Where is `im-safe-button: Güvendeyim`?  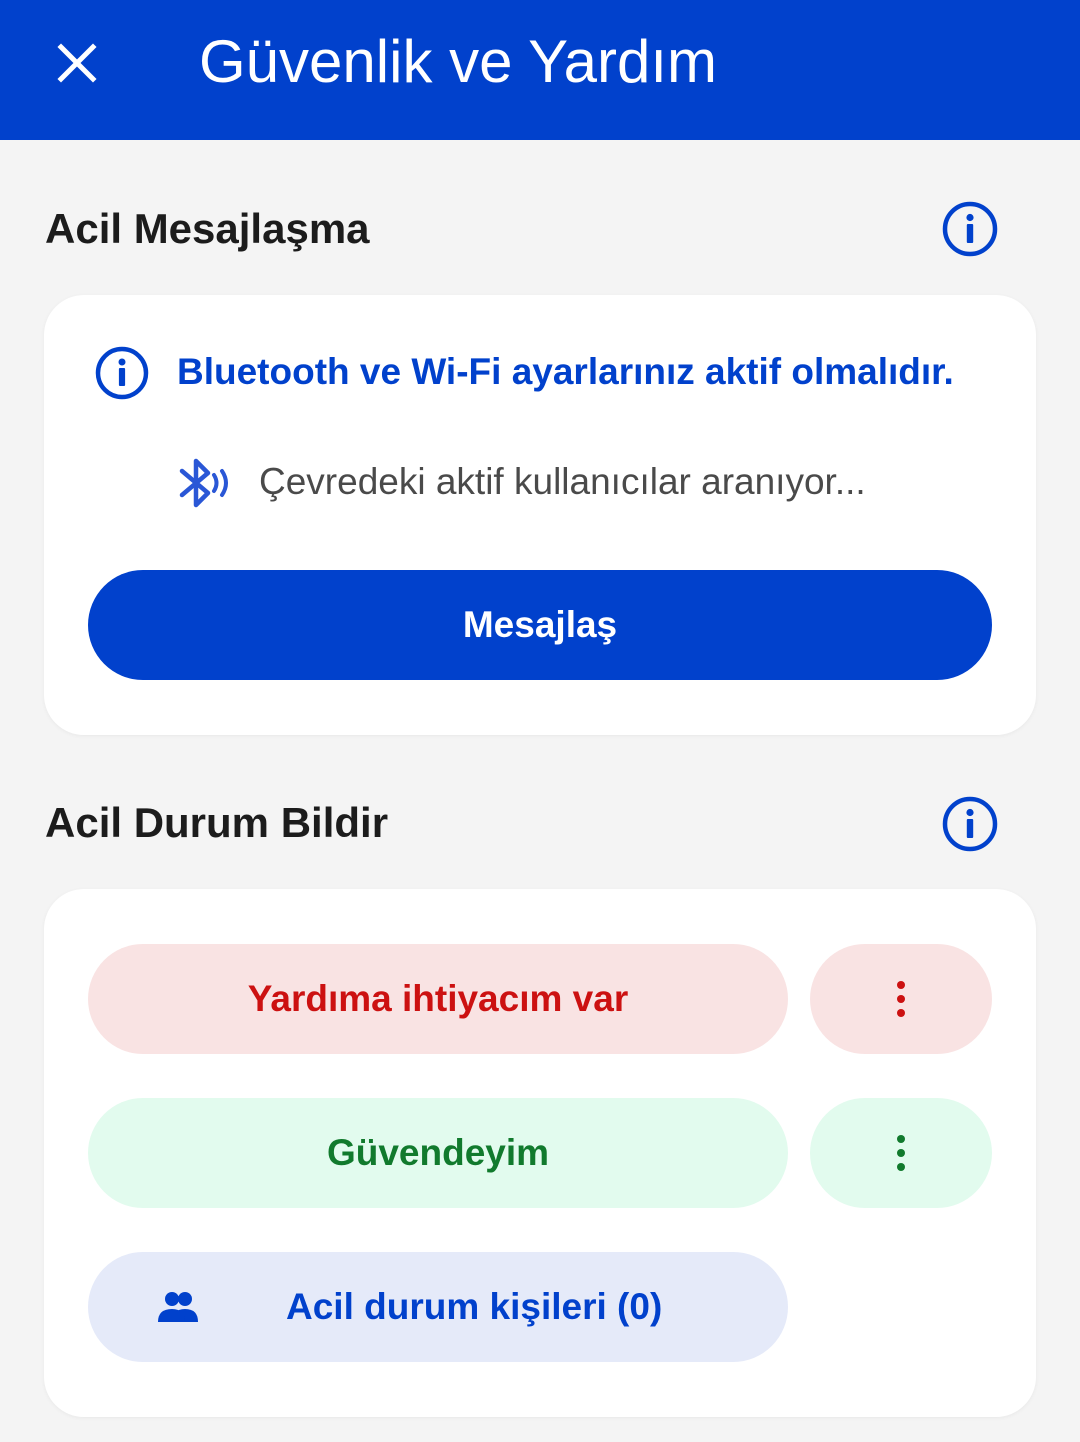 im-safe-button: Güvendeyim is located at coordinates (438, 1153).